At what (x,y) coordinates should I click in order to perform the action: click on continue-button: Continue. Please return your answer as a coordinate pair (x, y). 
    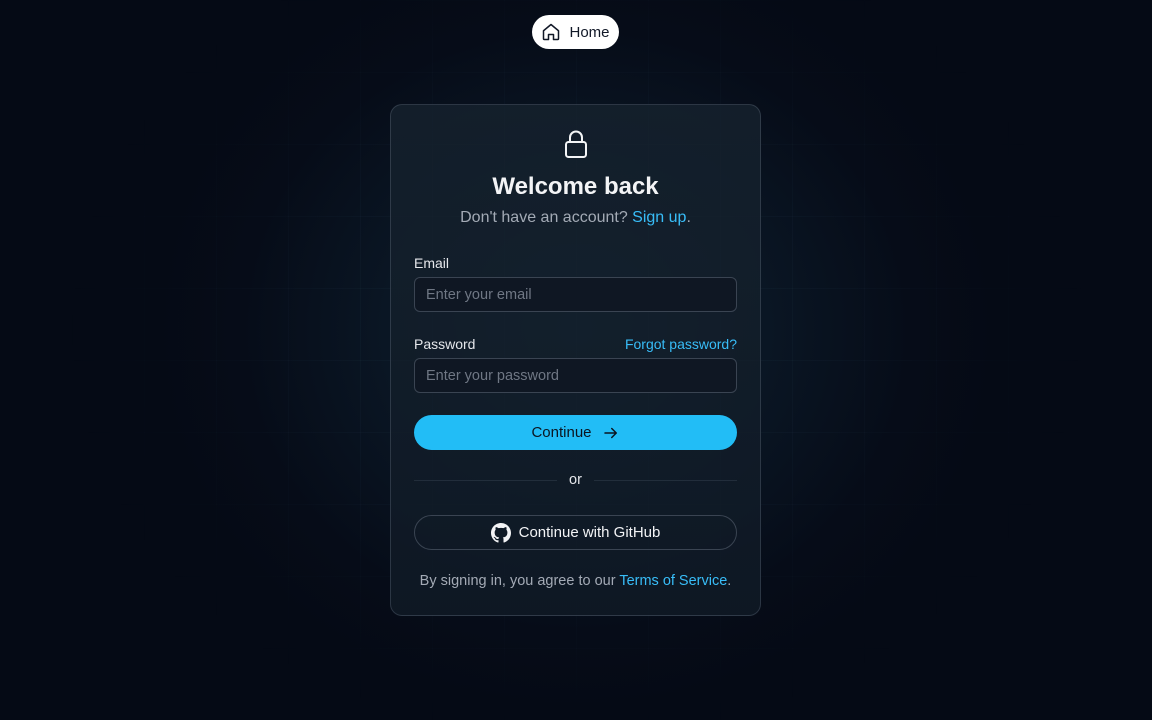
    Looking at the image, I should click on (575, 432).